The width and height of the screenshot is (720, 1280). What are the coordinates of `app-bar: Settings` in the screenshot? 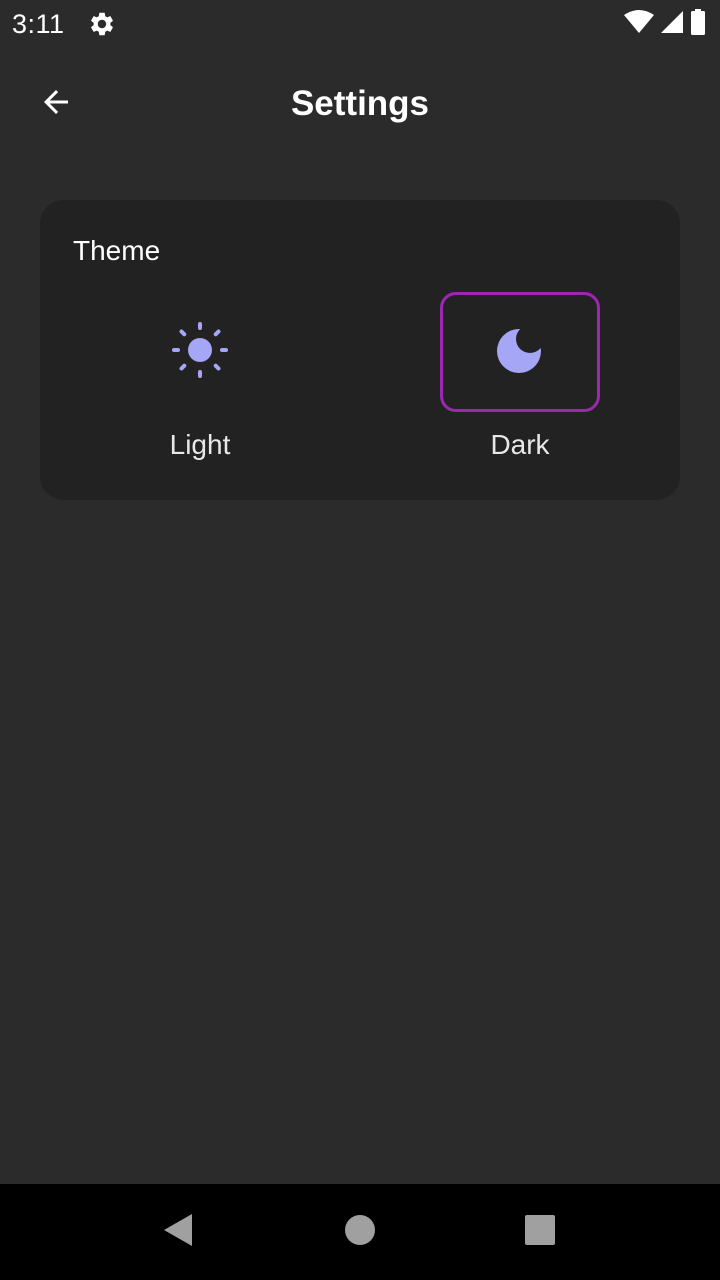 It's located at (360, 104).